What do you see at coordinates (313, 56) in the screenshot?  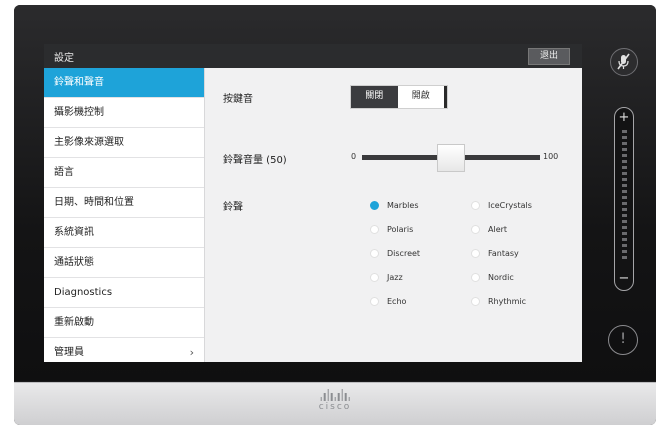 I see `title-bar: 設定 退出` at bounding box center [313, 56].